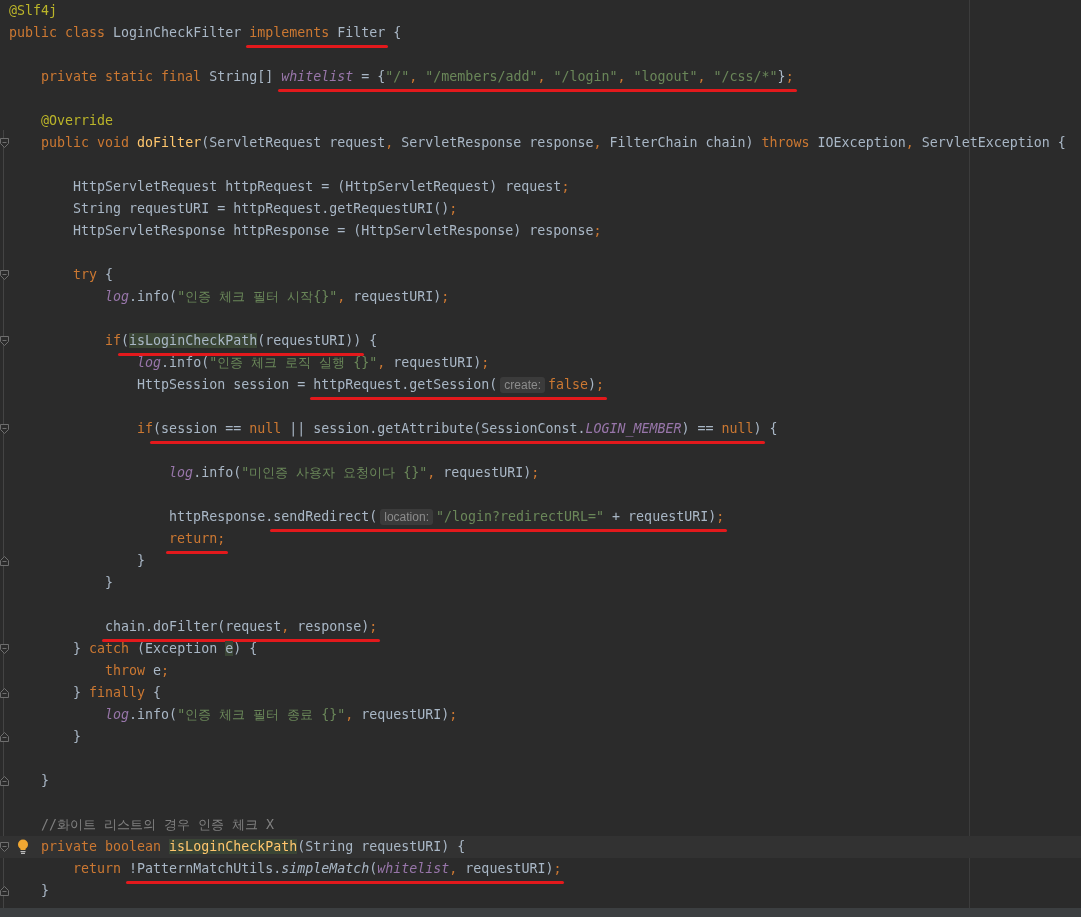 Image resolution: width=1081 pixels, height=917 pixels. I want to click on code-text: return, so click(97, 869).